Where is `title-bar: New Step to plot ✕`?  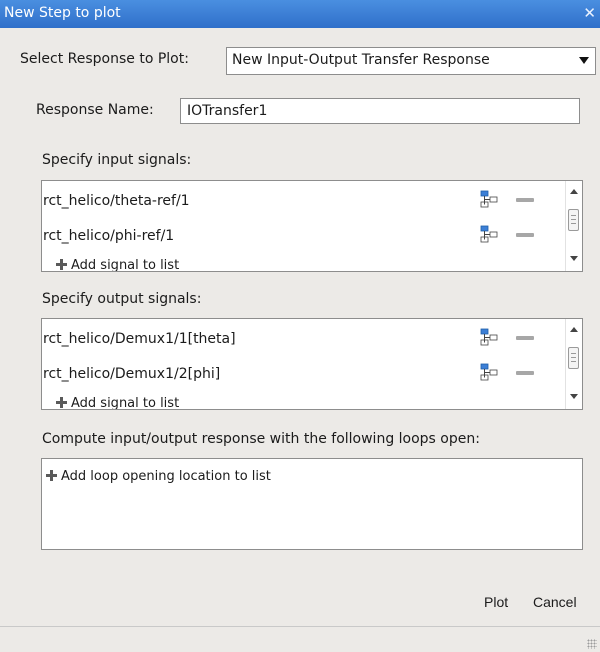 title-bar: New Step to plot ✕ is located at coordinates (300, 14).